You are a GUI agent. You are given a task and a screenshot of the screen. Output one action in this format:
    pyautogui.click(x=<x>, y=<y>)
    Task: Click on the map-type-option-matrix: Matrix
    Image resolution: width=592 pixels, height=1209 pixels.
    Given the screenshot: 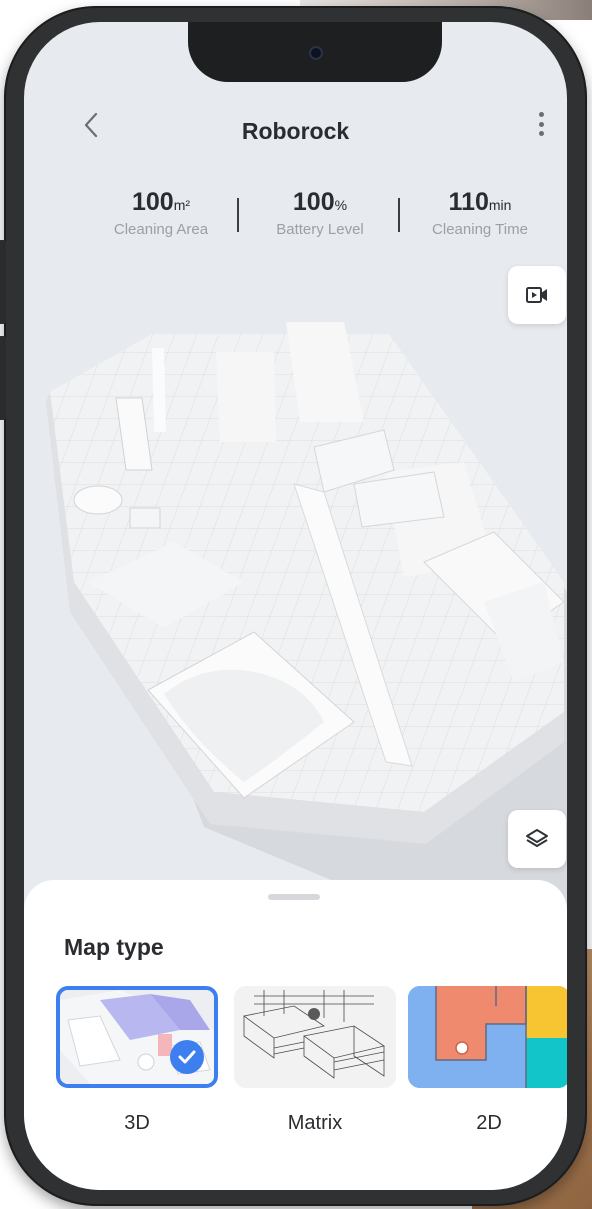 What is the action you would take?
    pyautogui.click(x=315, y=1060)
    